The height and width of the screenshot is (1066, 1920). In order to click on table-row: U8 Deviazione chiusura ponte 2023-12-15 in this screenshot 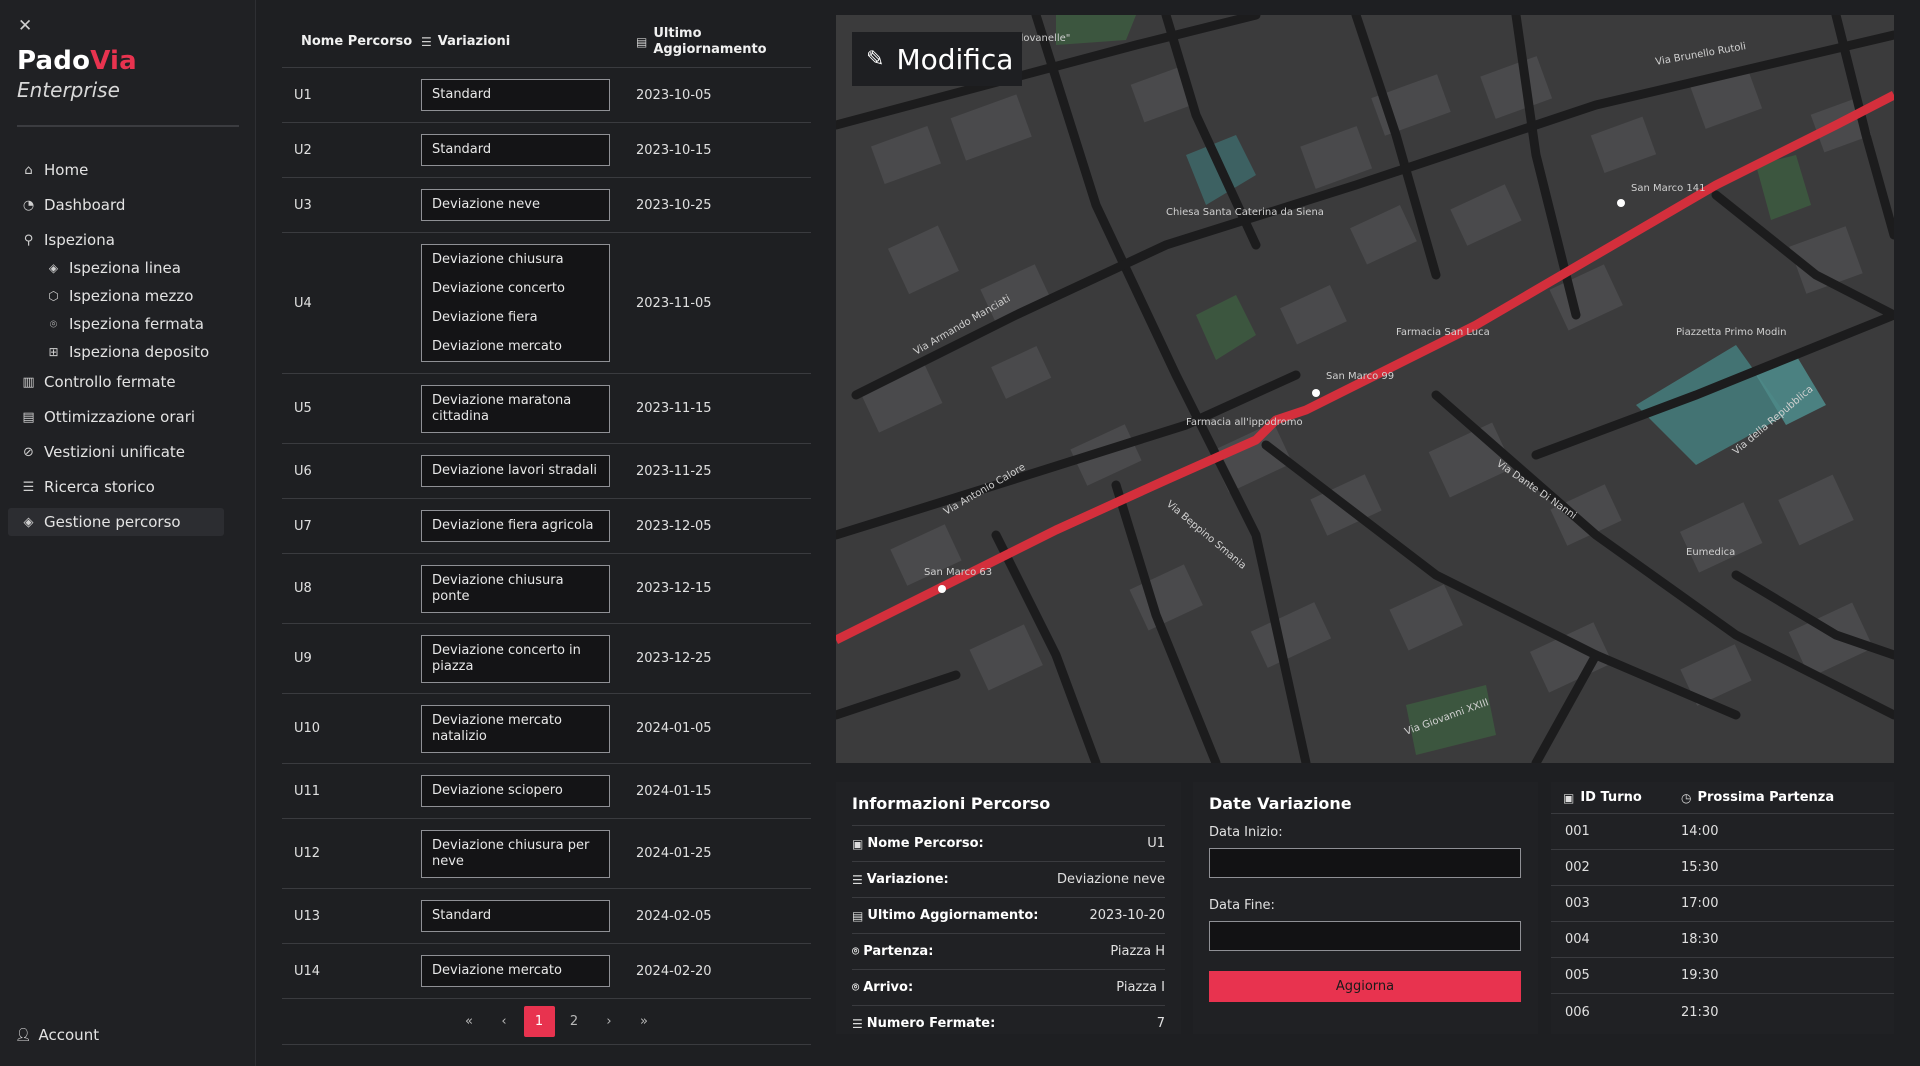, I will do `click(546, 589)`.